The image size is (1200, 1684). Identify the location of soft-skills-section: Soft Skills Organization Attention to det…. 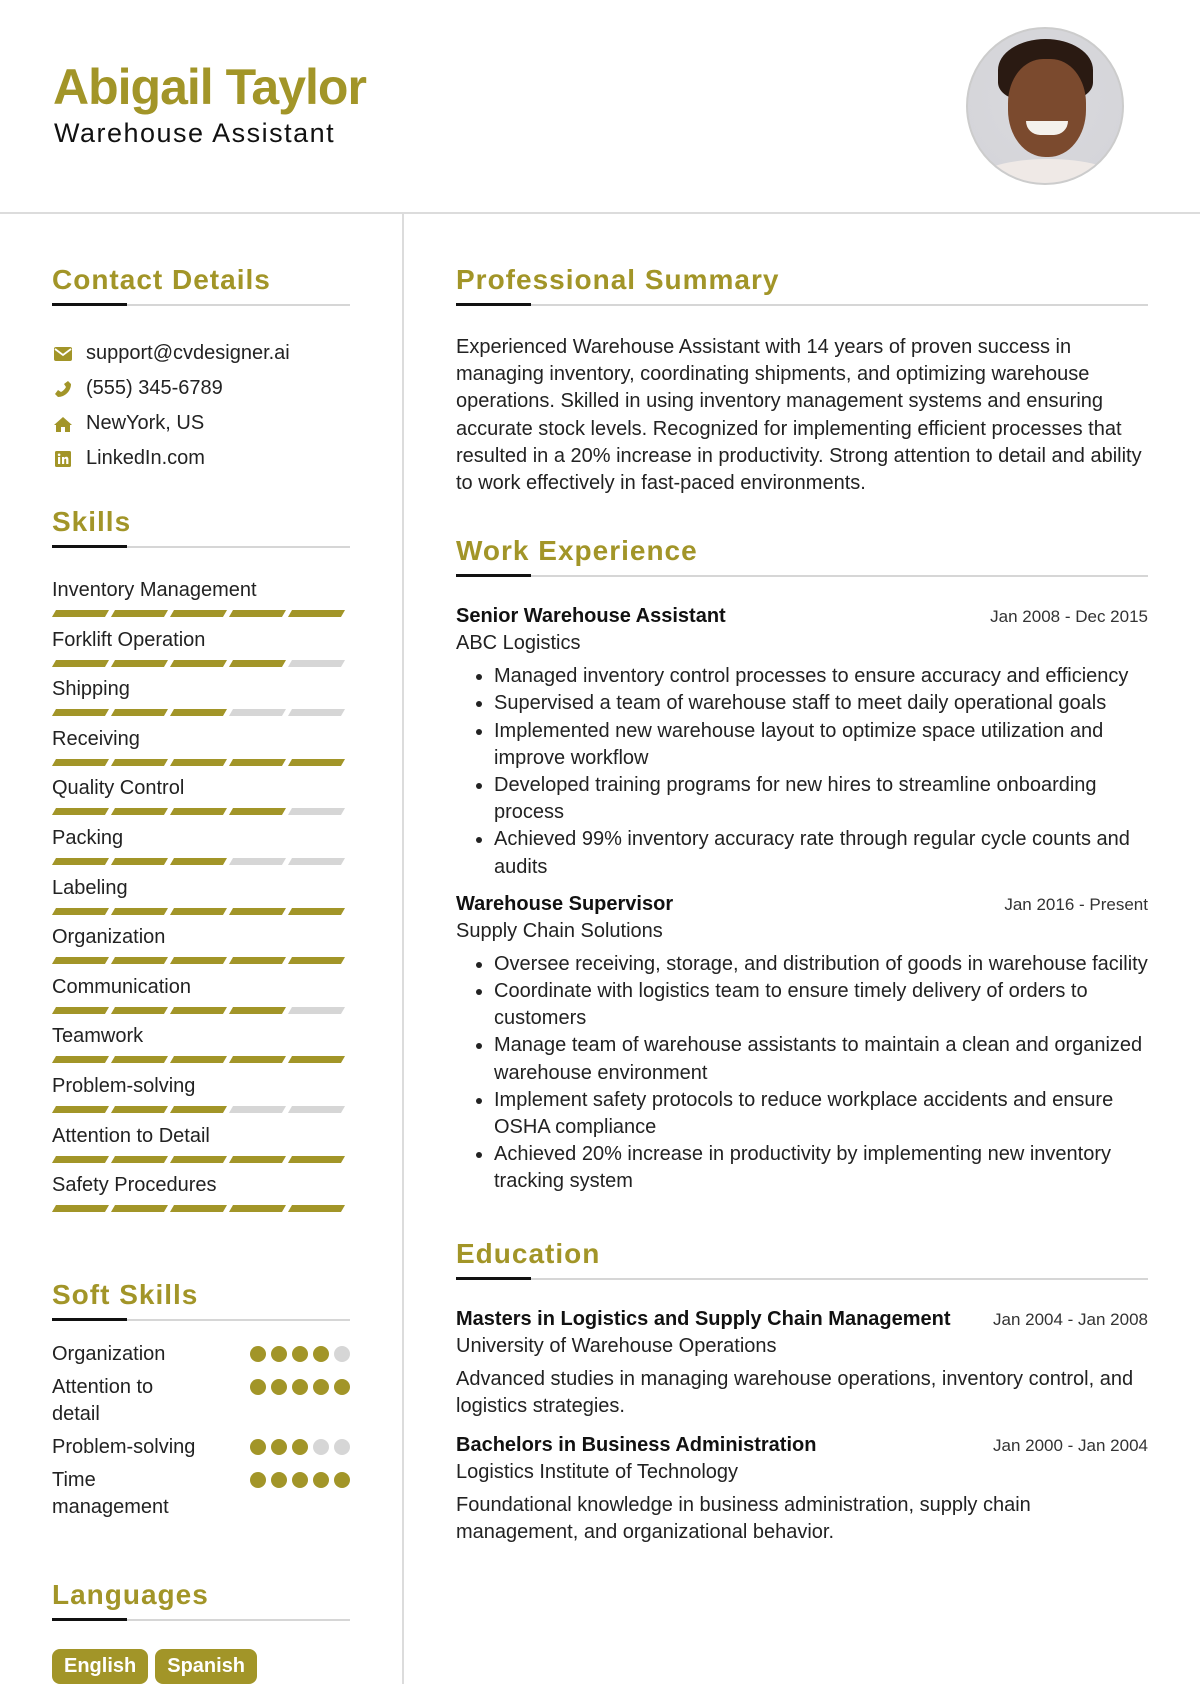
(201, 1400).